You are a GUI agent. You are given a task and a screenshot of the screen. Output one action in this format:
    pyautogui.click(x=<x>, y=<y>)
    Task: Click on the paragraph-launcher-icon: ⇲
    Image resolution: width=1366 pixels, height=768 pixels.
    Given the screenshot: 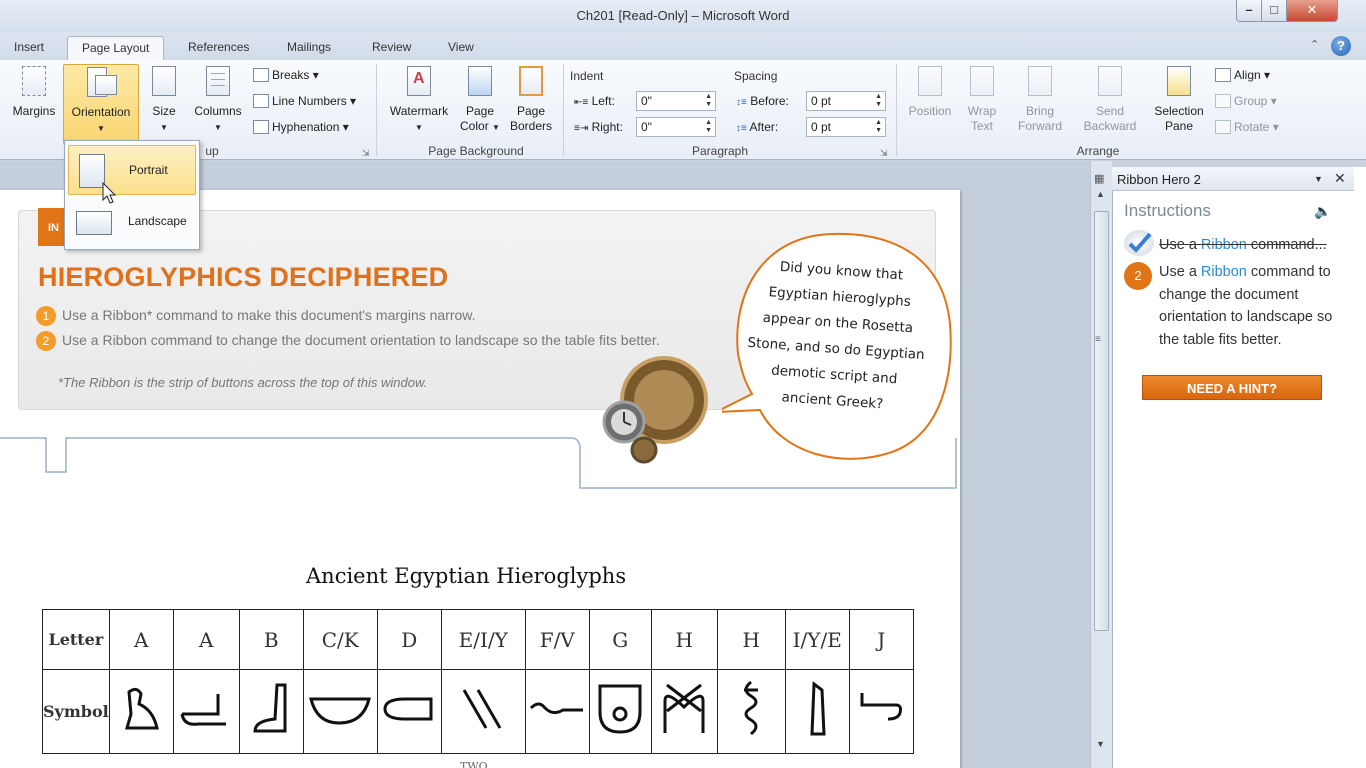 What is the action you would take?
    pyautogui.click(x=884, y=153)
    